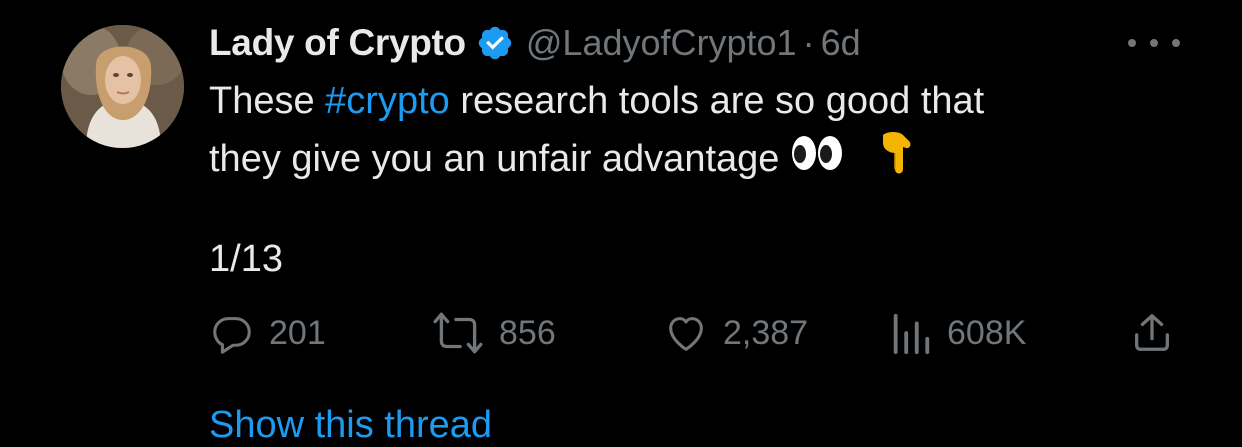 This screenshot has width=1242, height=447. What do you see at coordinates (297, 332) in the screenshot?
I see `reply-count: 201` at bounding box center [297, 332].